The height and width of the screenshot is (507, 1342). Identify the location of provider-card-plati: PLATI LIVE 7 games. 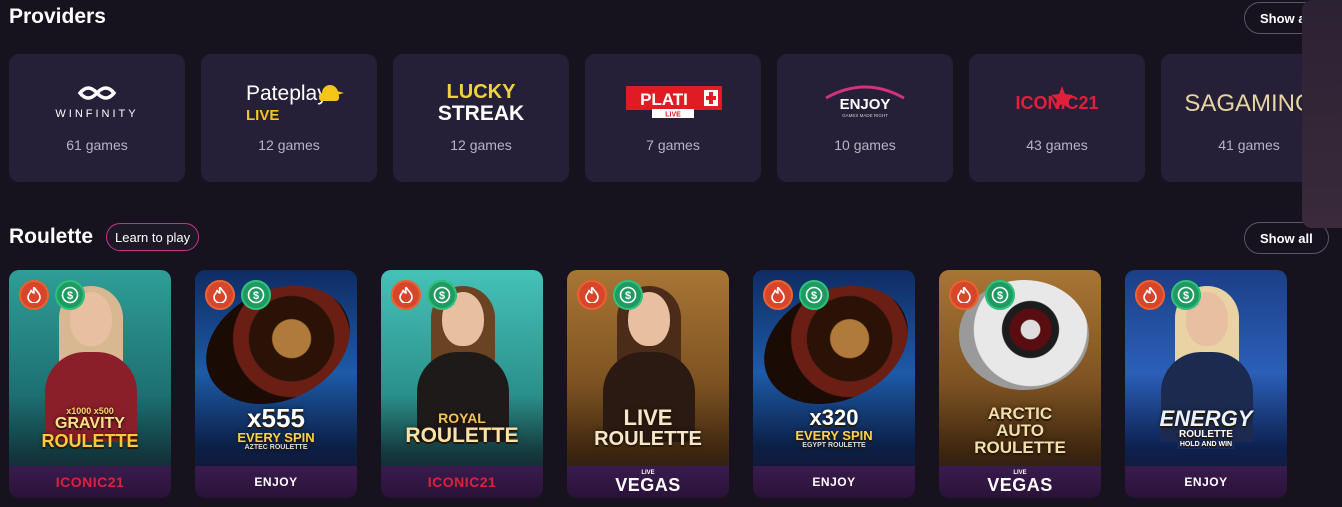
(673, 118).